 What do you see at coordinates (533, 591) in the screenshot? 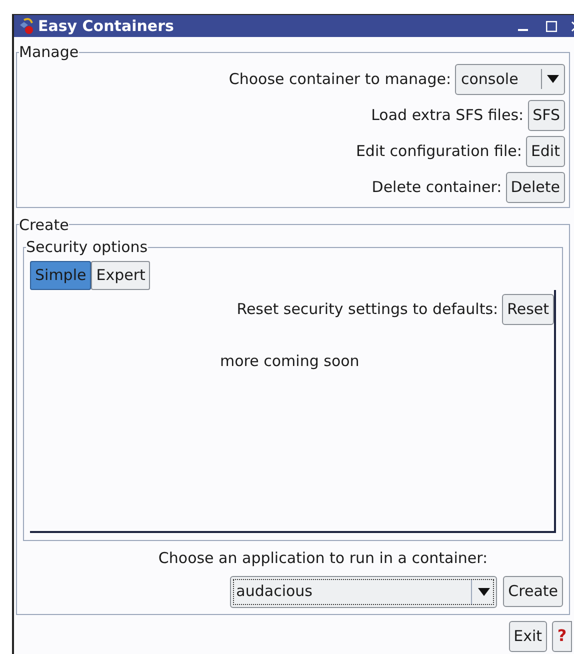
I see `create-button: Create` at bounding box center [533, 591].